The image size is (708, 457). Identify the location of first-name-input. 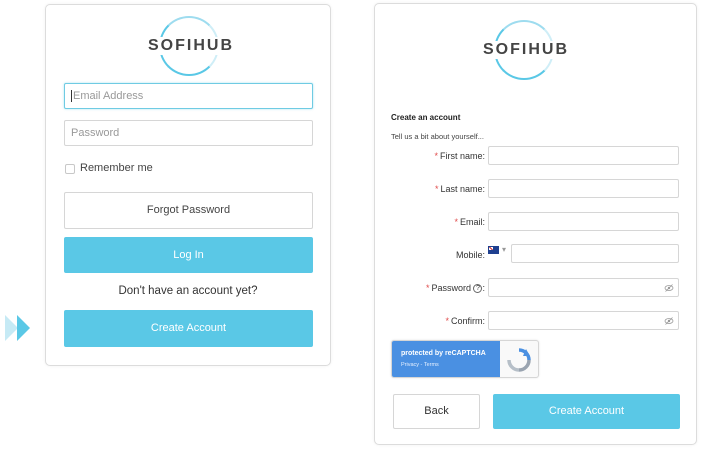
(583, 155).